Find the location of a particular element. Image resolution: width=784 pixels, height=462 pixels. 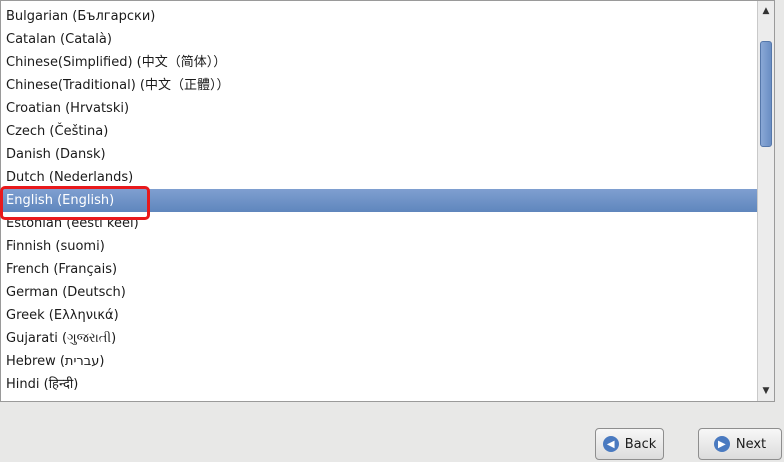

back-button: ◀ Back is located at coordinates (629, 444).